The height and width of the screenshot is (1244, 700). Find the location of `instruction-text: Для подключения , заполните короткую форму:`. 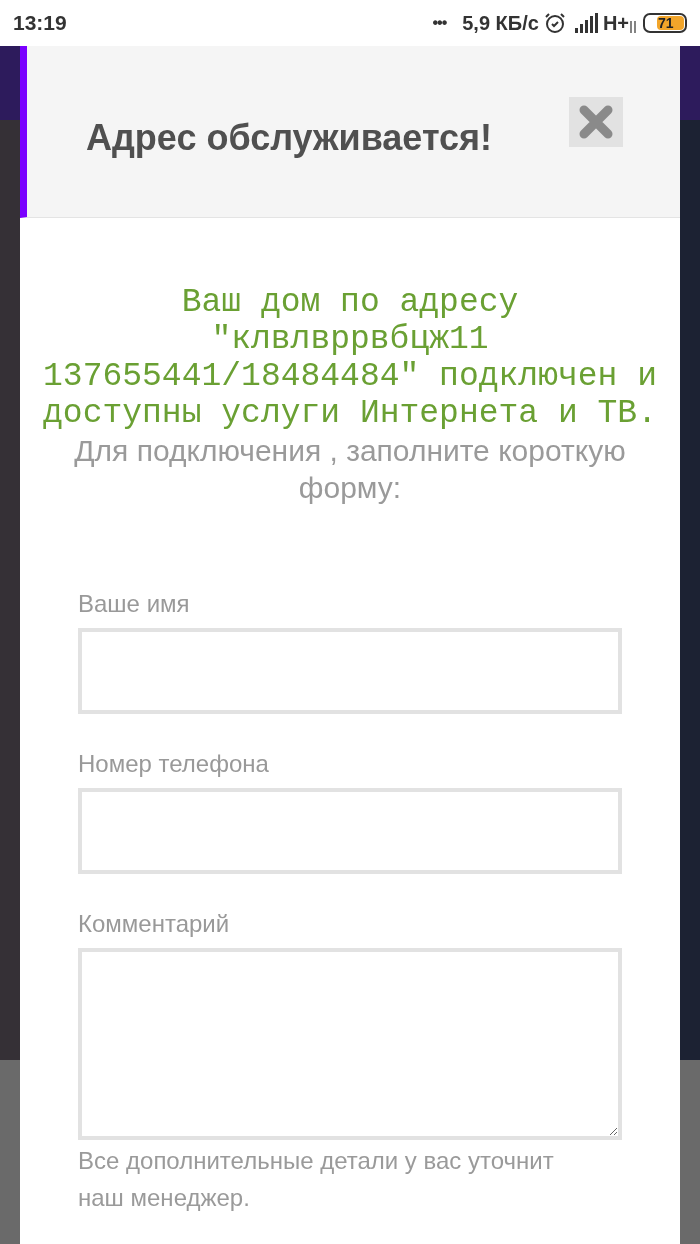

instruction-text: Для подключения , заполните короткую форму: is located at coordinates (350, 469).